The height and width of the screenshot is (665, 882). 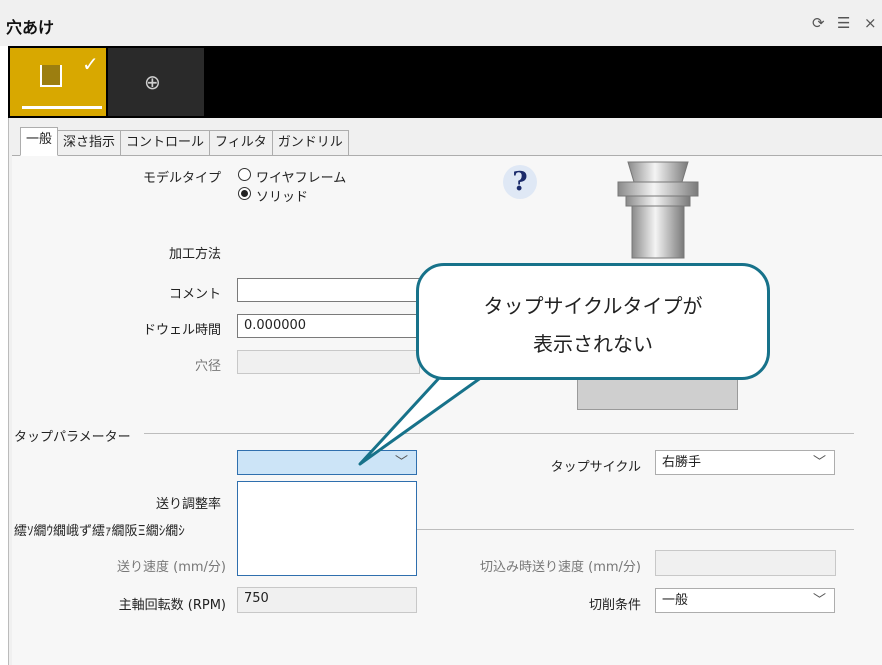 What do you see at coordinates (595, 467) in the screenshot?
I see `tap-cycle-label: タップサイクル` at bounding box center [595, 467].